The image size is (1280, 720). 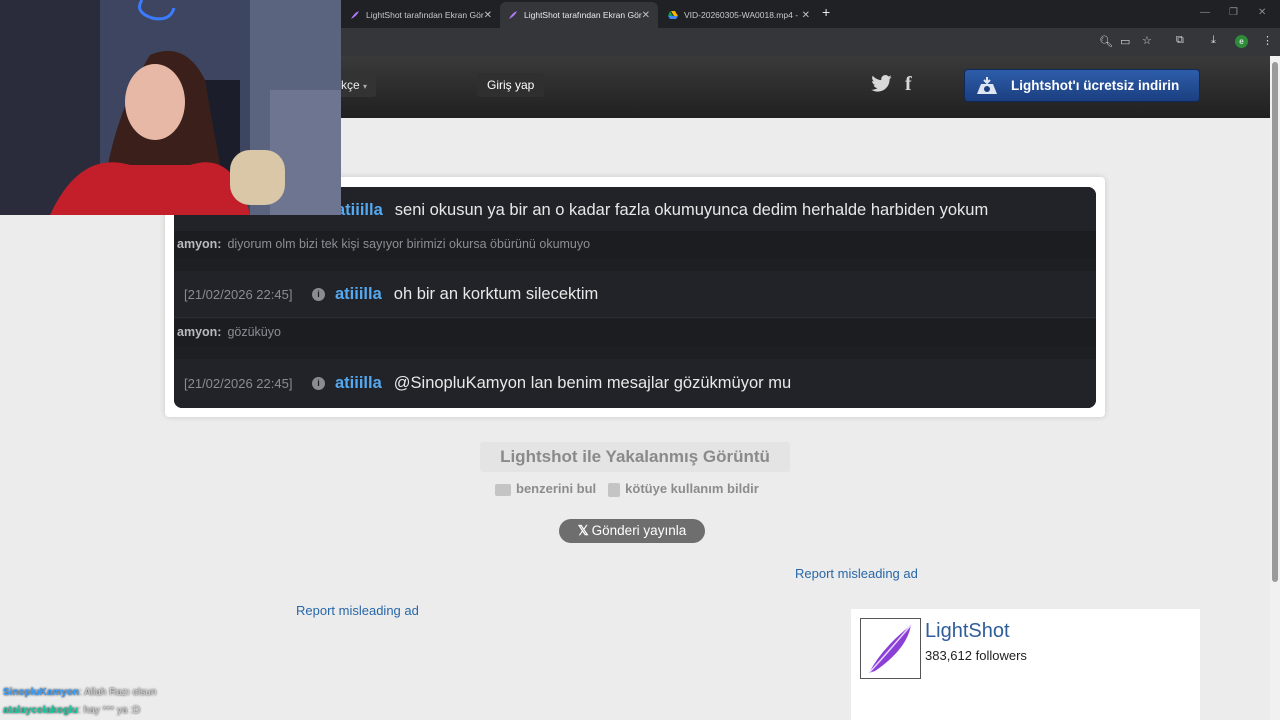 What do you see at coordinates (1125, 41) in the screenshot?
I see `cast-icon: ▭` at bounding box center [1125, 41].